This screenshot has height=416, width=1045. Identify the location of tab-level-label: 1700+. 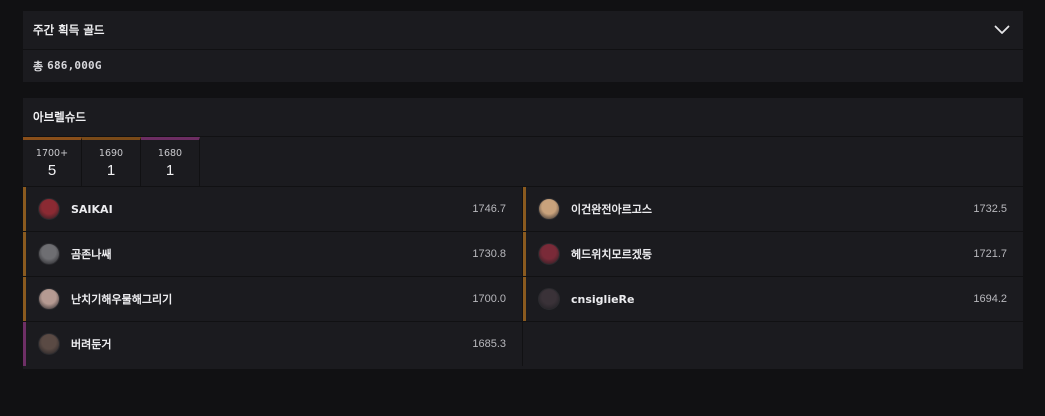
(52, 153).